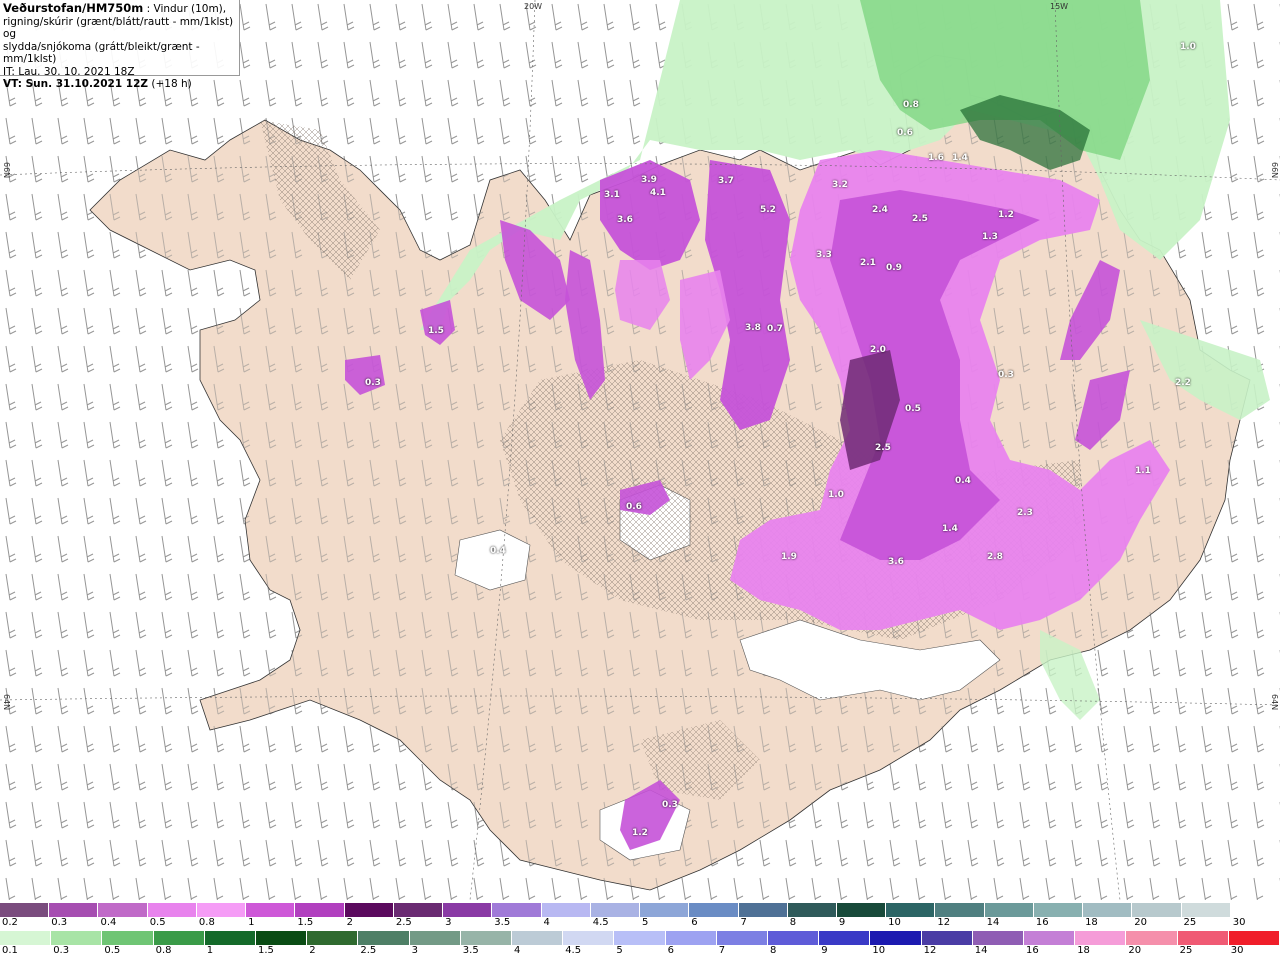 The height and width of the screenshot is (960, 1280). Describe the element at coordinates (170, 84) in the screenshot. I see `forecast-offset: (+18 h)` at that location.